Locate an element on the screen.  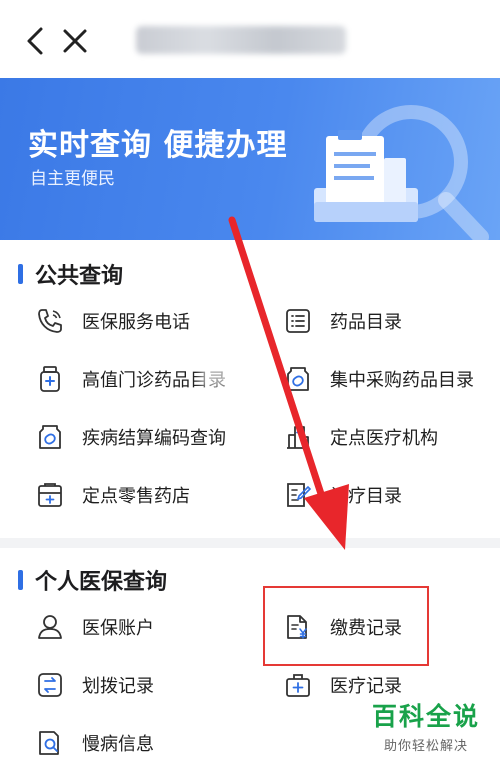
top-nav-bar is located at coordinates (250, 39).